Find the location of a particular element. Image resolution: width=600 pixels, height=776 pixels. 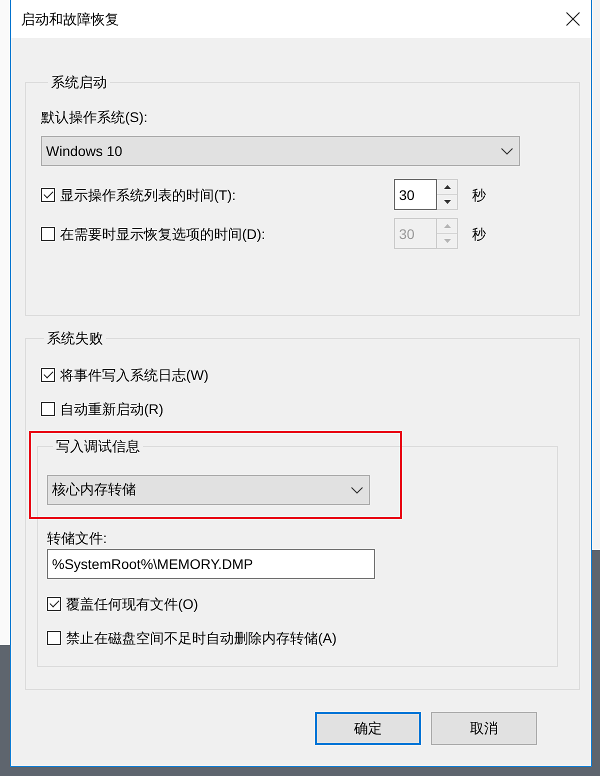

group-title: 写入调试信息 is located at coordinates (98, 446).